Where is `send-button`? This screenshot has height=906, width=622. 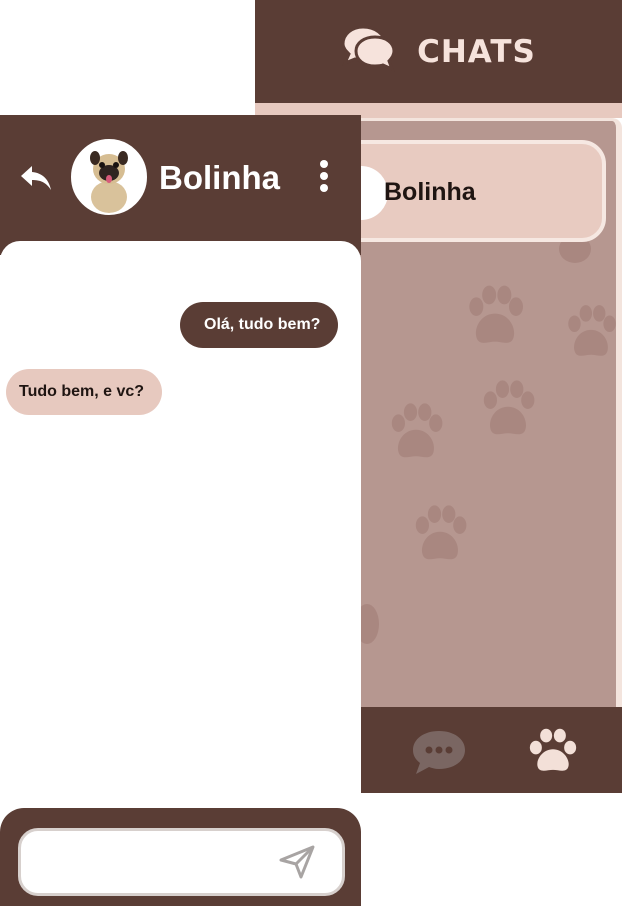
send-button is located at coordinates (297, 862).